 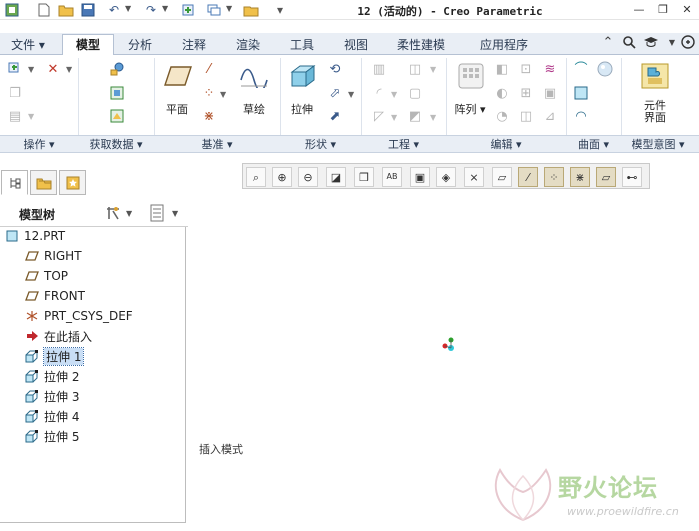 I want to click on mirror-icon: ◧, so click(x=502, y=69).